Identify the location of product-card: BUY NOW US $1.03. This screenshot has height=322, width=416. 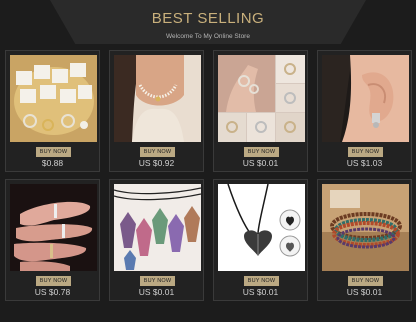
(364, 111).